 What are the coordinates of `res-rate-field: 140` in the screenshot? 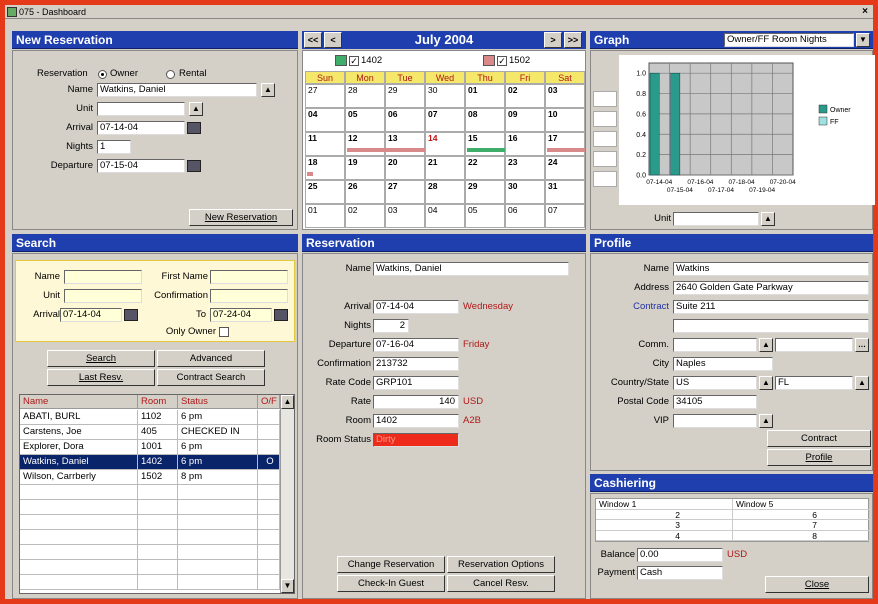 It's located at (416, 402).